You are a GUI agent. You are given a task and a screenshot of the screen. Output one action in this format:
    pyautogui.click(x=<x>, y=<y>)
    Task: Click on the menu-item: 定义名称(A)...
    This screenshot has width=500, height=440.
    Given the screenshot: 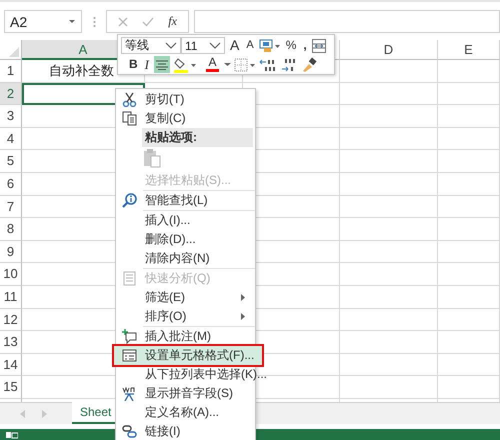 What is the action you would take?
    pyautogui.click(x=197, y=412)
    